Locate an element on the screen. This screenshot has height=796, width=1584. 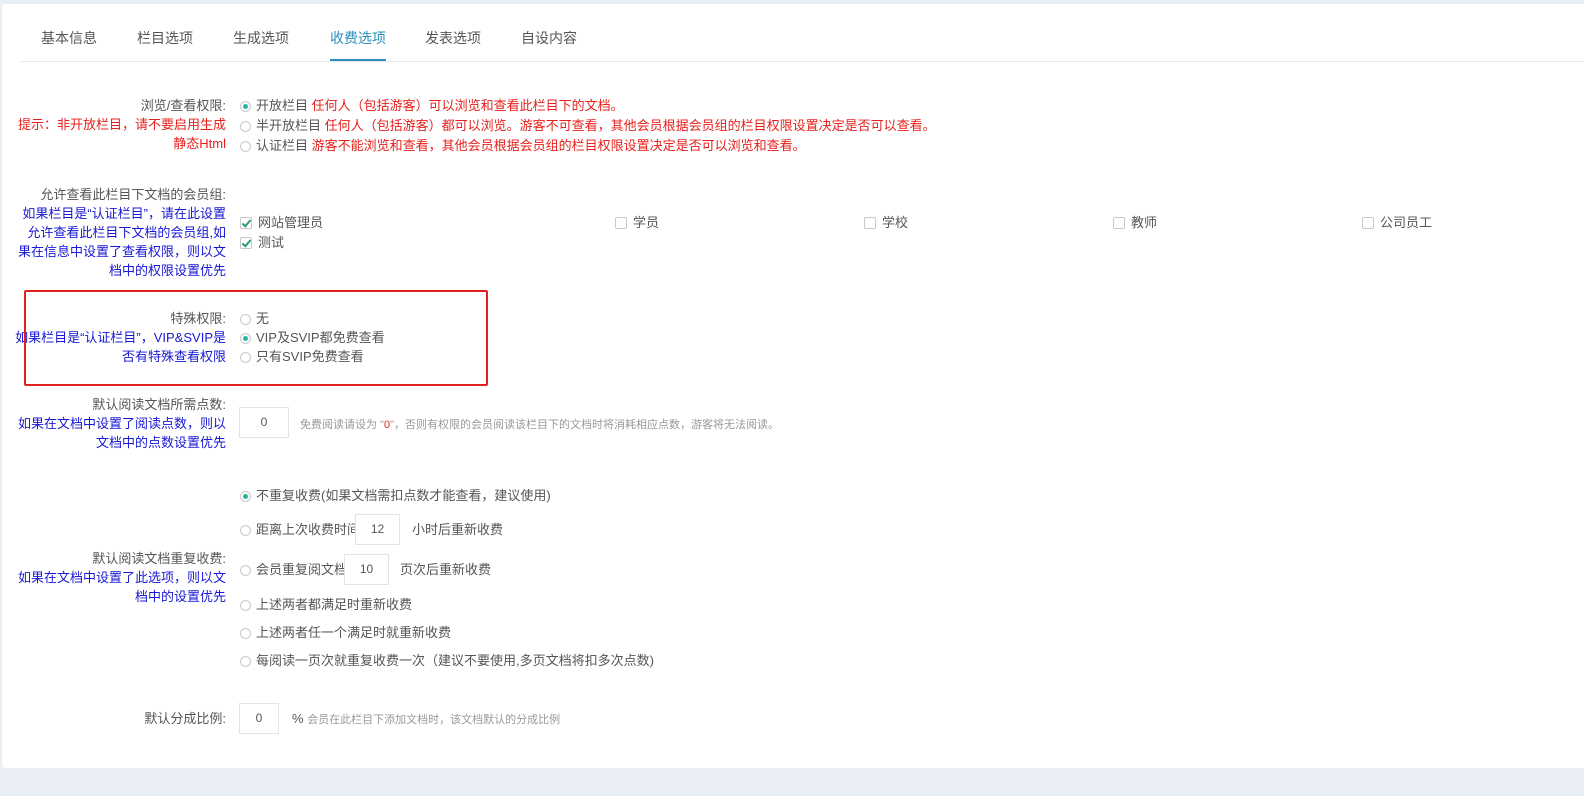
group-label: 学校 is located at coordinates (895, 222).